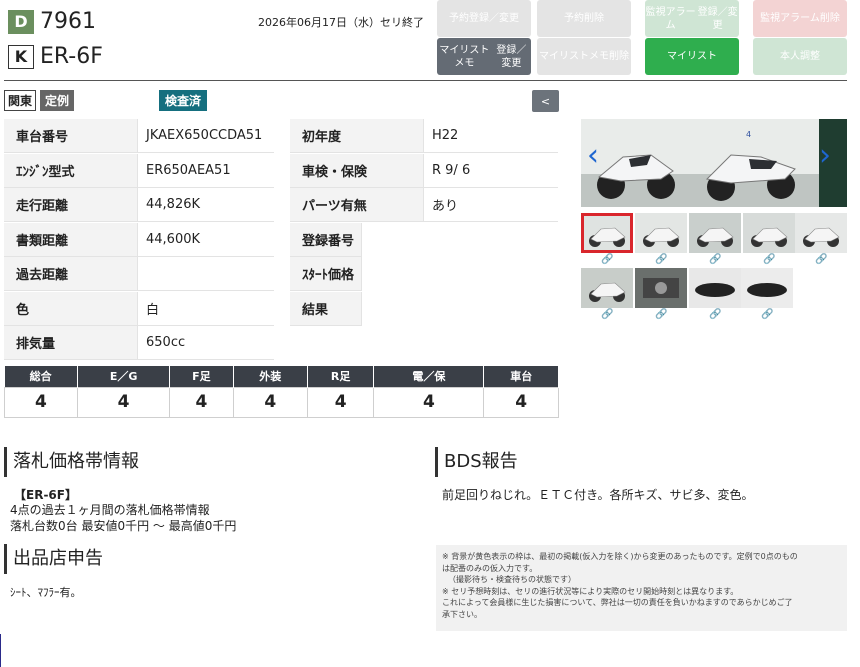 The height and width of the screenshot is (667, 860). What do you see at coordinates (71, 170) in the screenshot?
I see `spec-key: ｴﾝｼﾞﾝ型式` at bounding box center [71, 170].